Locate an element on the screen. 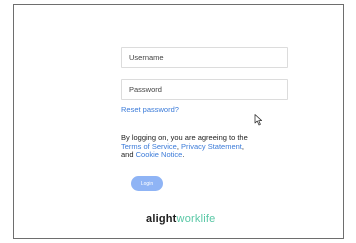 The width and height of the screenshot is (356, 243). password-input is located at coordinates (208, 89).